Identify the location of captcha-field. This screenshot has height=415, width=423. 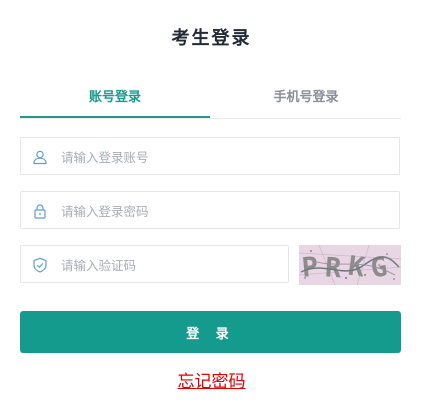
(154, 264).